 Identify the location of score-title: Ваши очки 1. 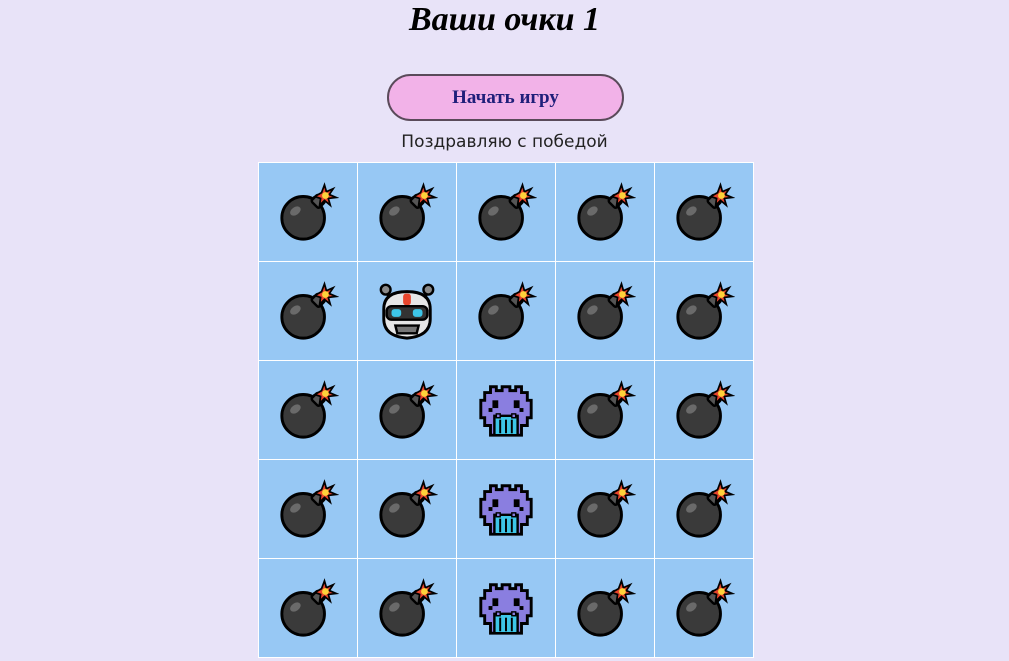
(504, 19).